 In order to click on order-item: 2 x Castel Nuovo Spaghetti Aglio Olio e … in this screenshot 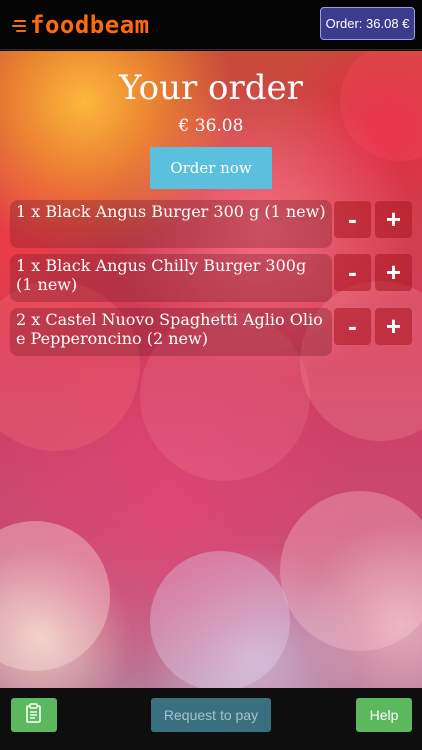, I will do `click(171, 332)`.